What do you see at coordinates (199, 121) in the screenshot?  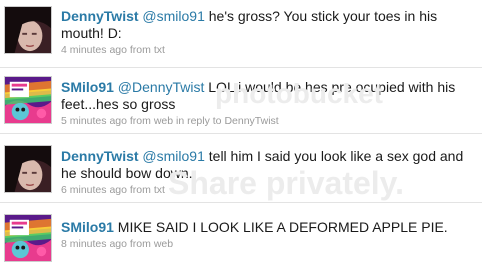 I see `tweet-reply-prefix: in reply to` at bounding box center [199, 121].